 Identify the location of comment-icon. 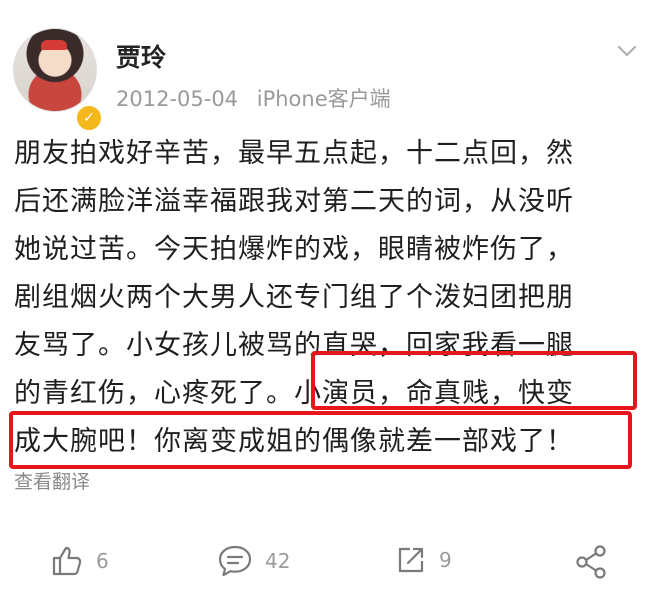
(235, 561).